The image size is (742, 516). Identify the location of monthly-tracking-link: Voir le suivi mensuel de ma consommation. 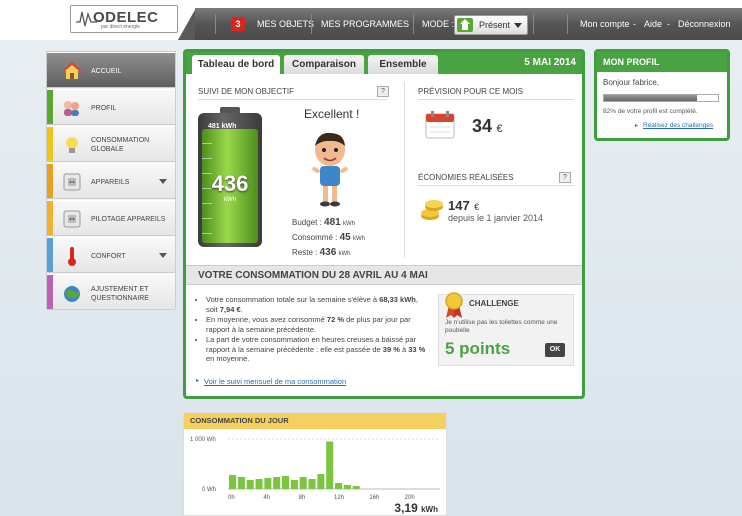
(275, 381).